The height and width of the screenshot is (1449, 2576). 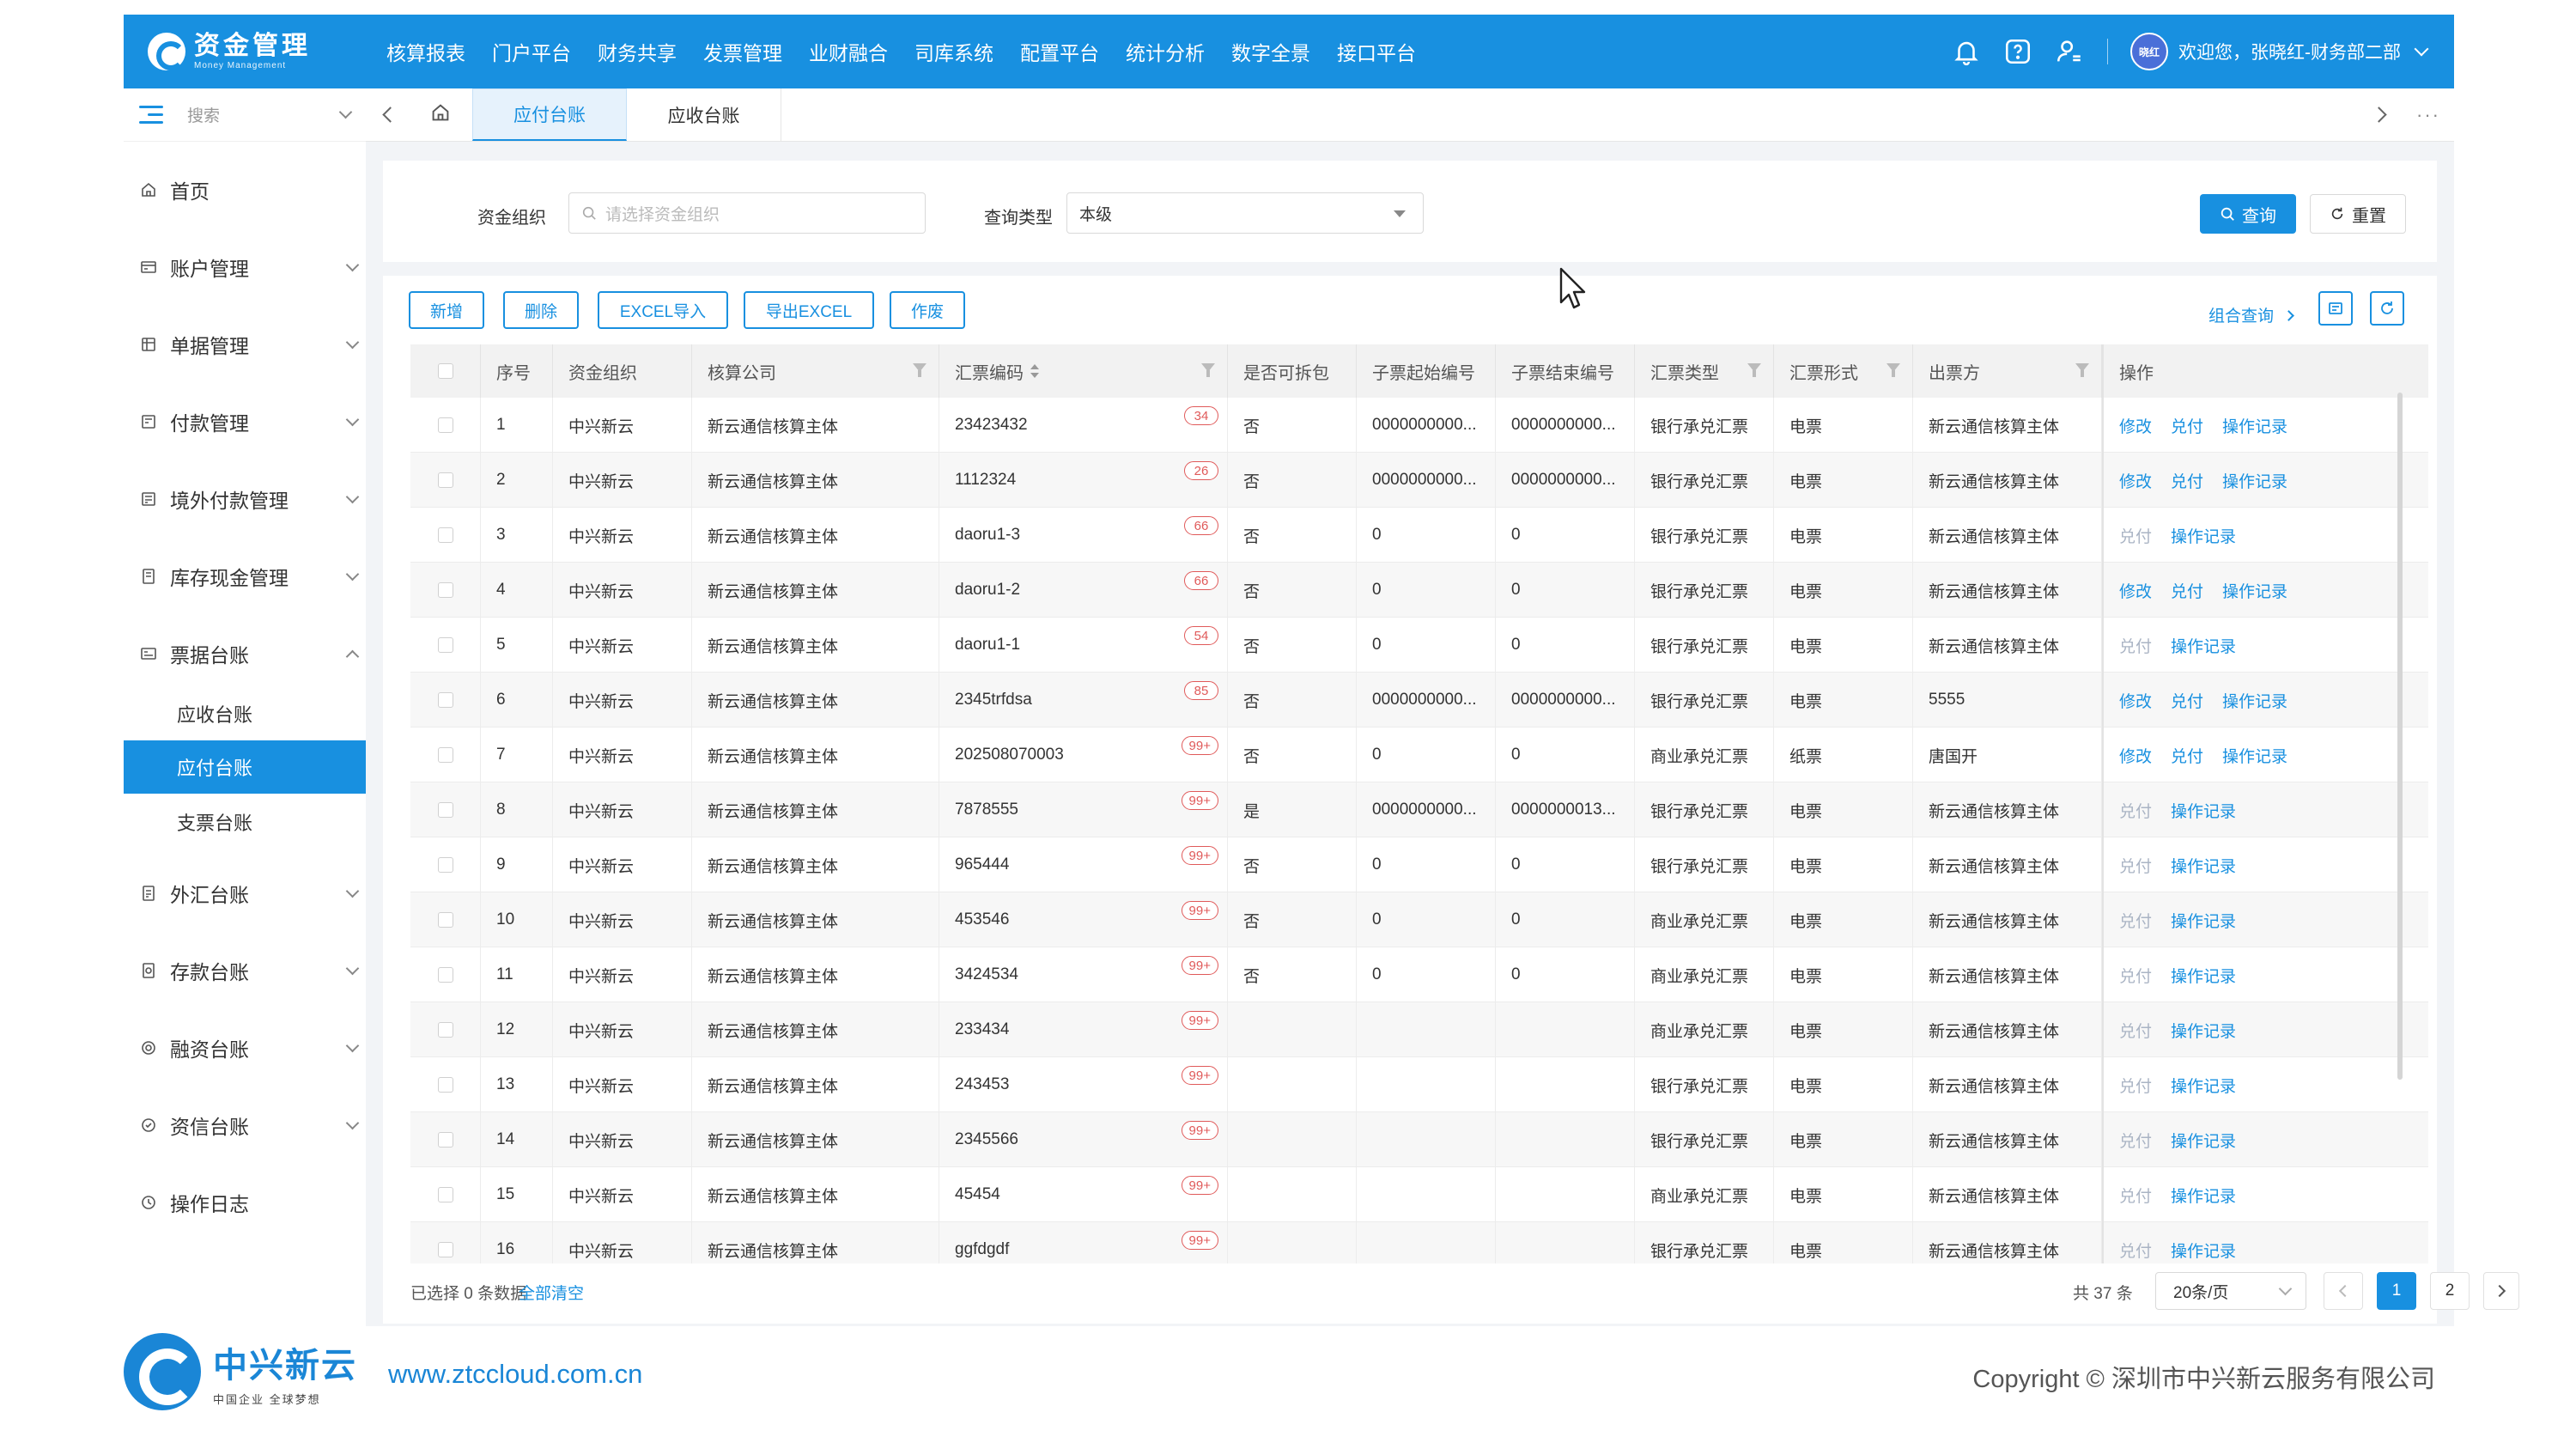 I want to click on app-logo: 资金管理 Money Management, so click(x=251, y=51).